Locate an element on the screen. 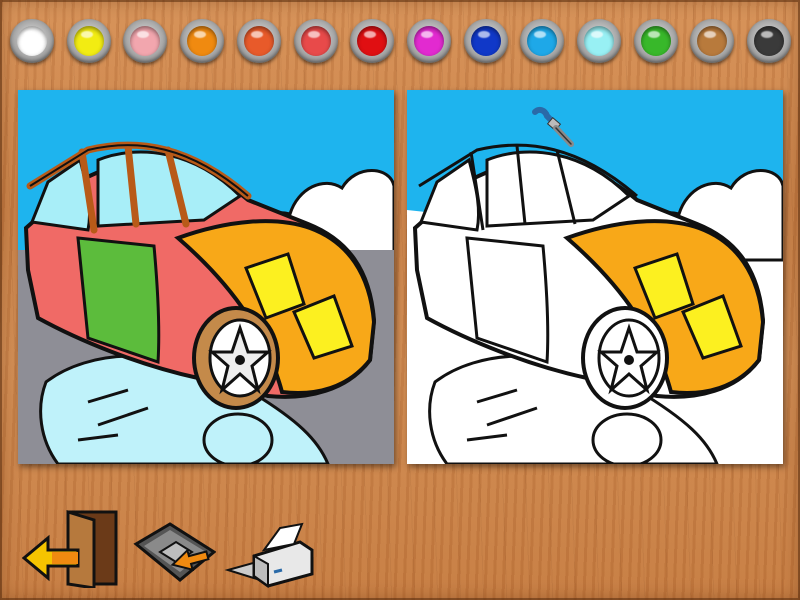 The image size is (800, 600). exit-door-icon is located at coordinates (69, 549).